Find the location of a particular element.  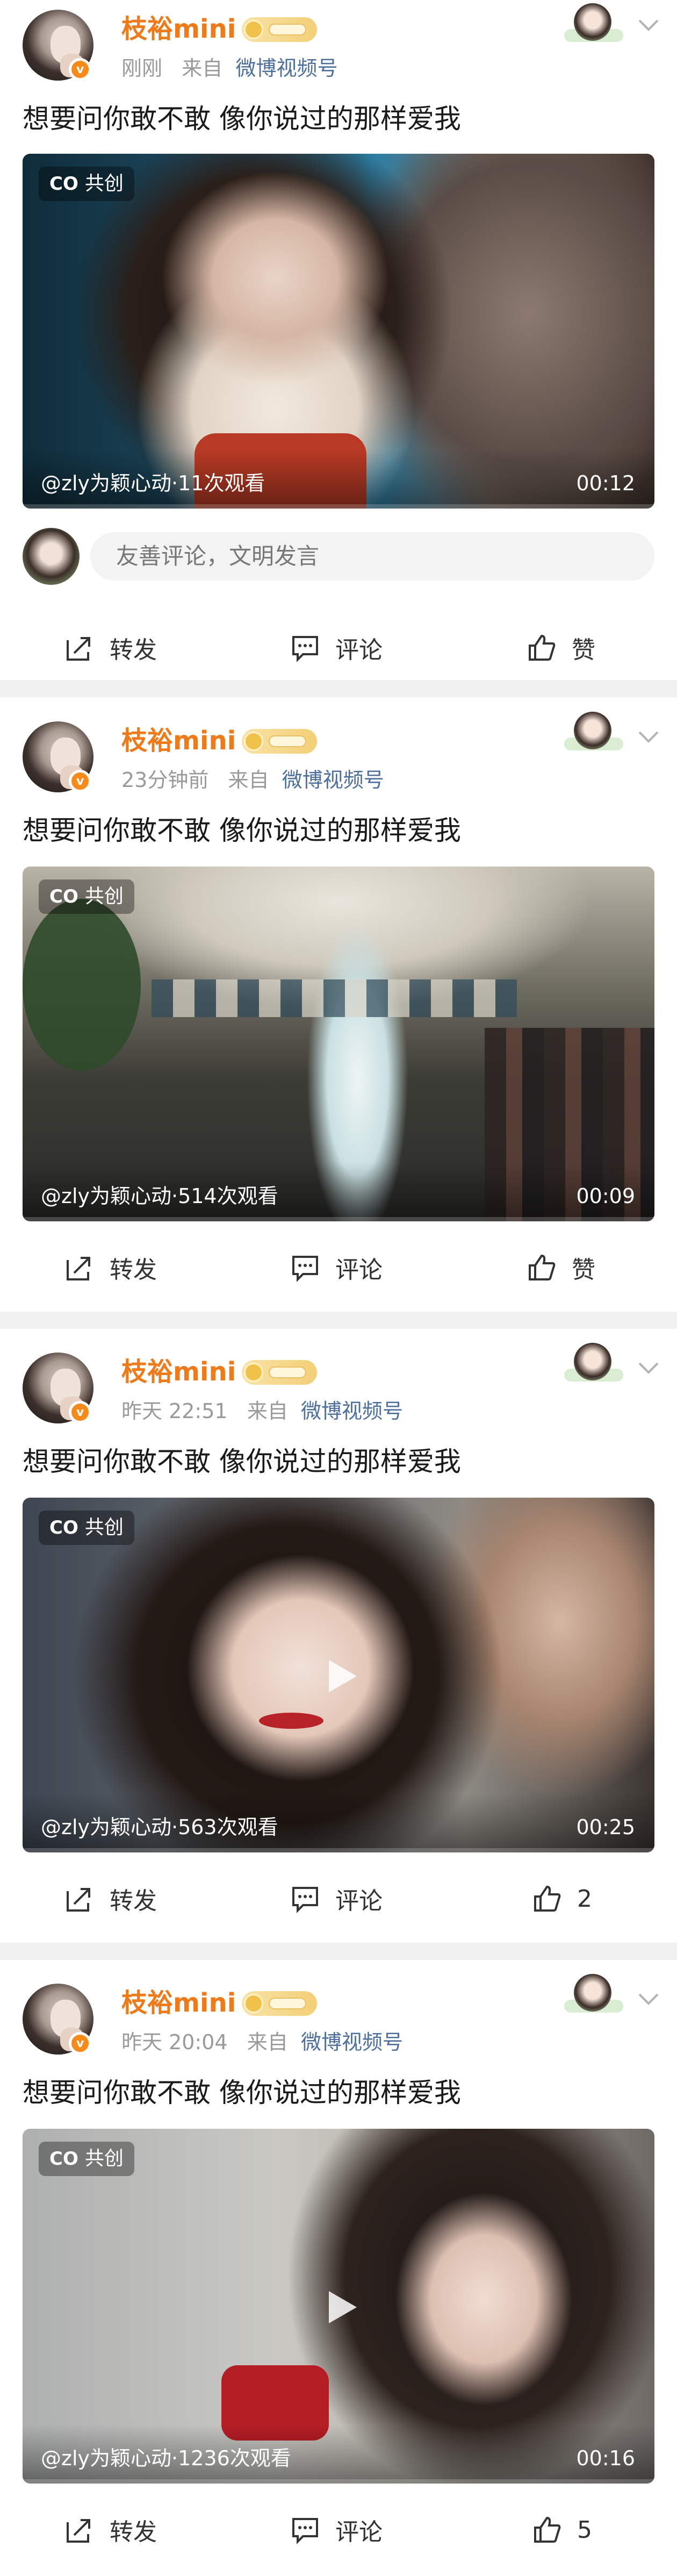

post-meta: 刚刚 来自 微博视频号 is located at coordinates (229, 68).